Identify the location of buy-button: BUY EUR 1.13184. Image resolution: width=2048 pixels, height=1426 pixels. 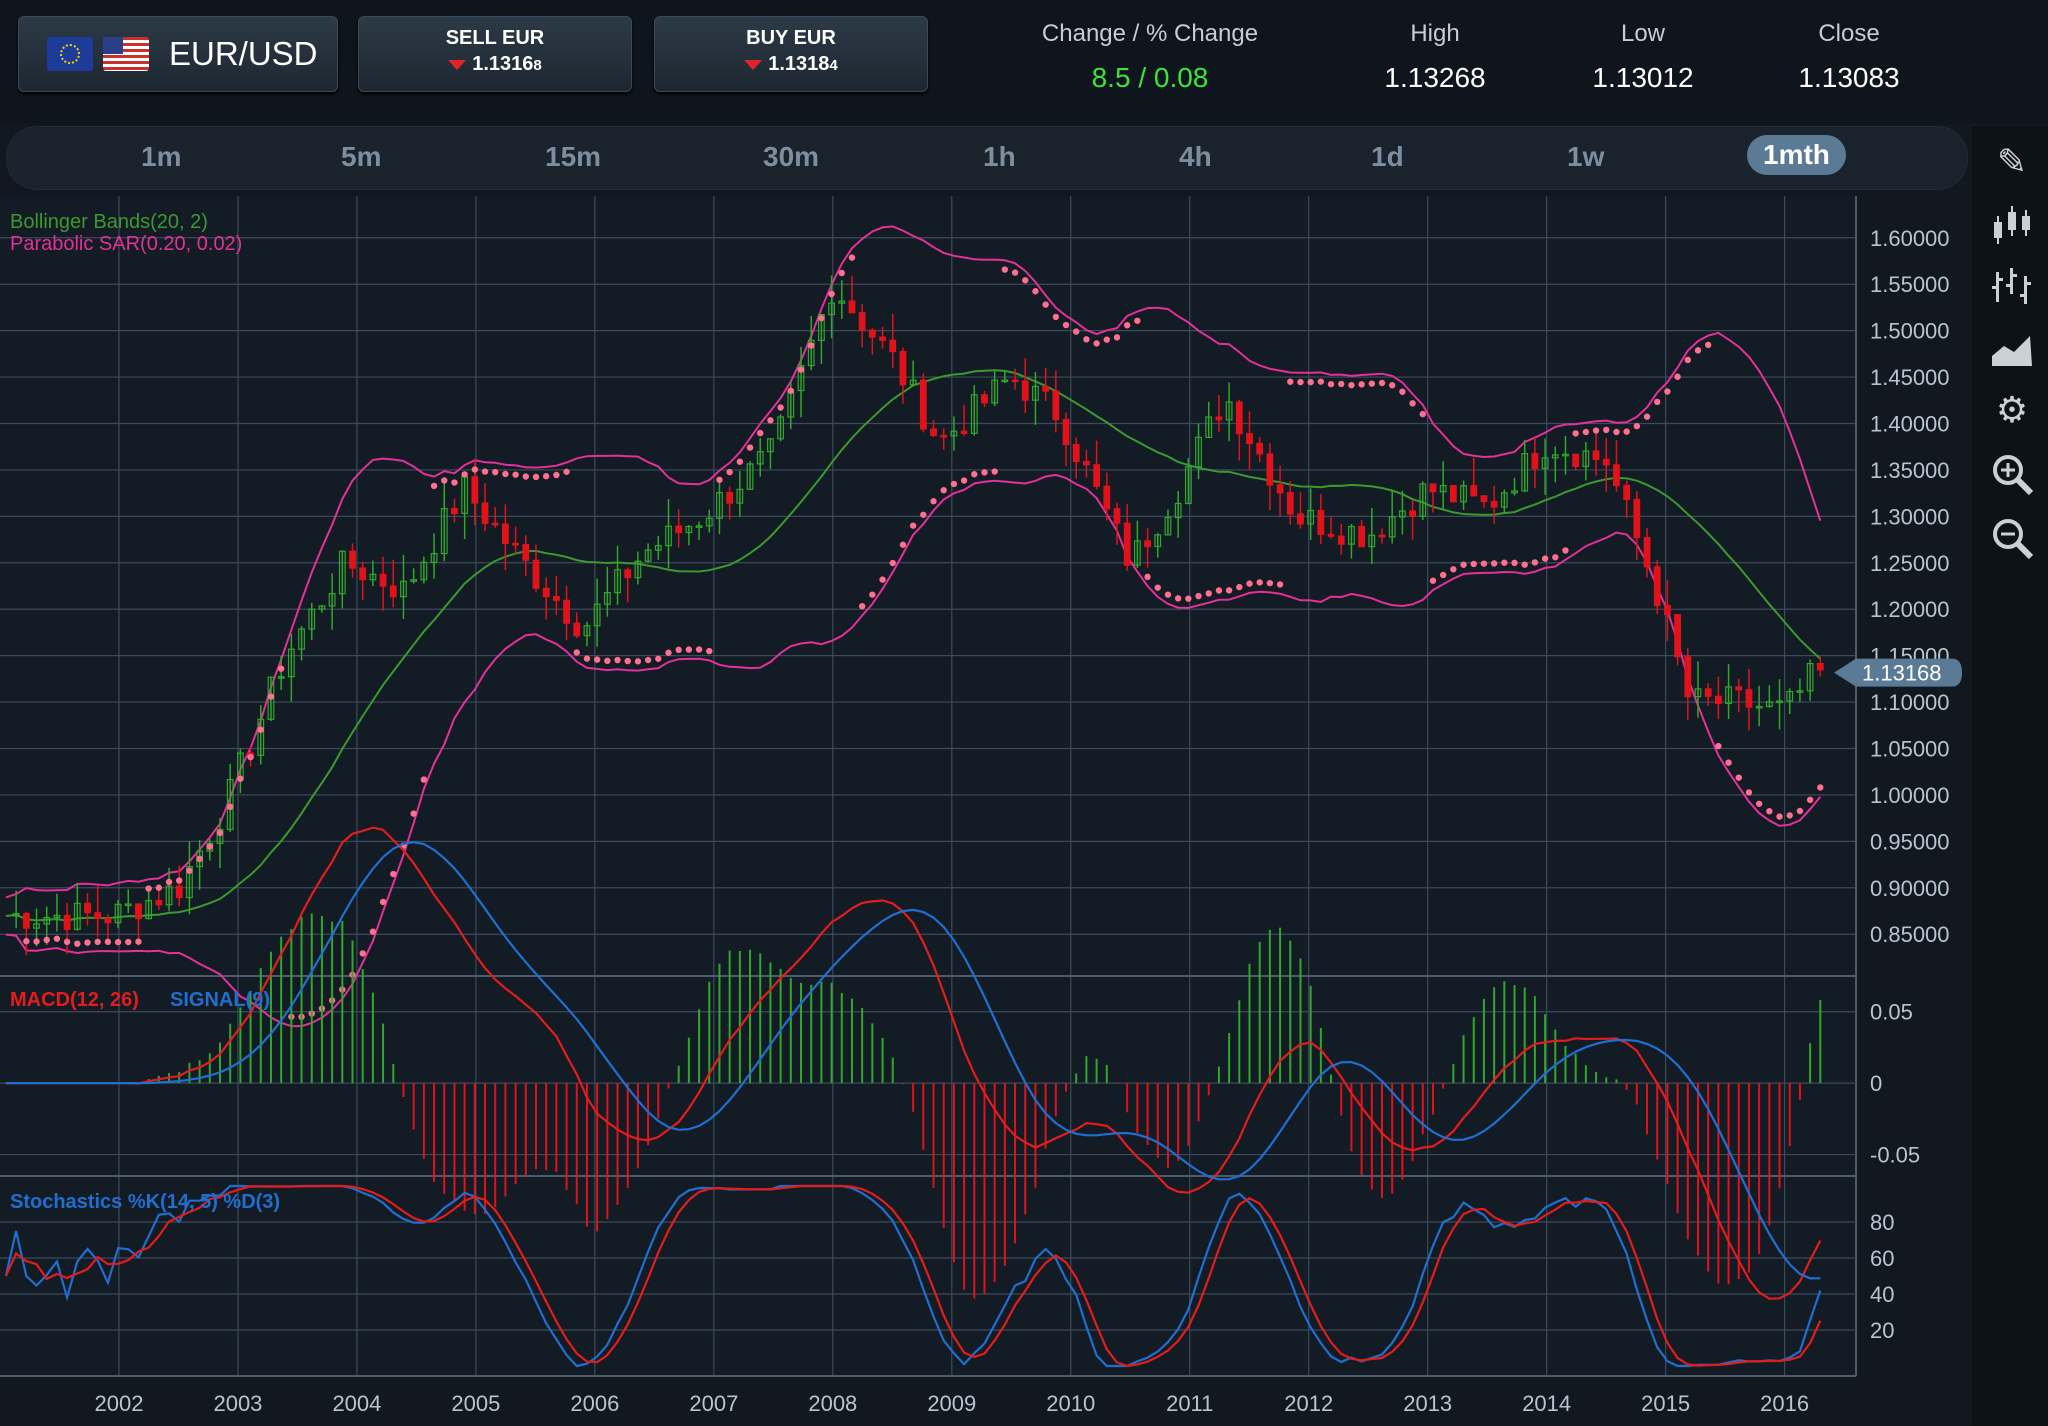
(791, 54).